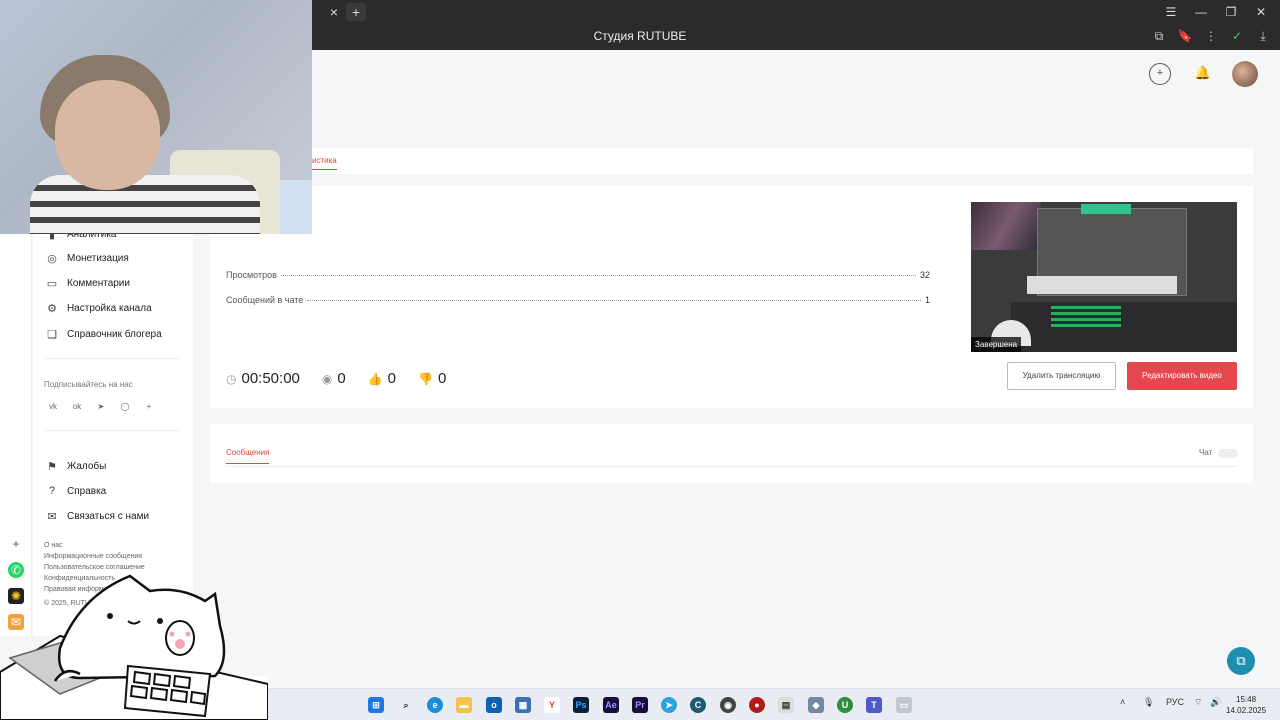 Image resolution: width=1280 pixels, height=720 pixels. I want to click on address-bar-icons: ⧉ 🔖 ⋮ ✓ ⤓, so click(1211, 36).